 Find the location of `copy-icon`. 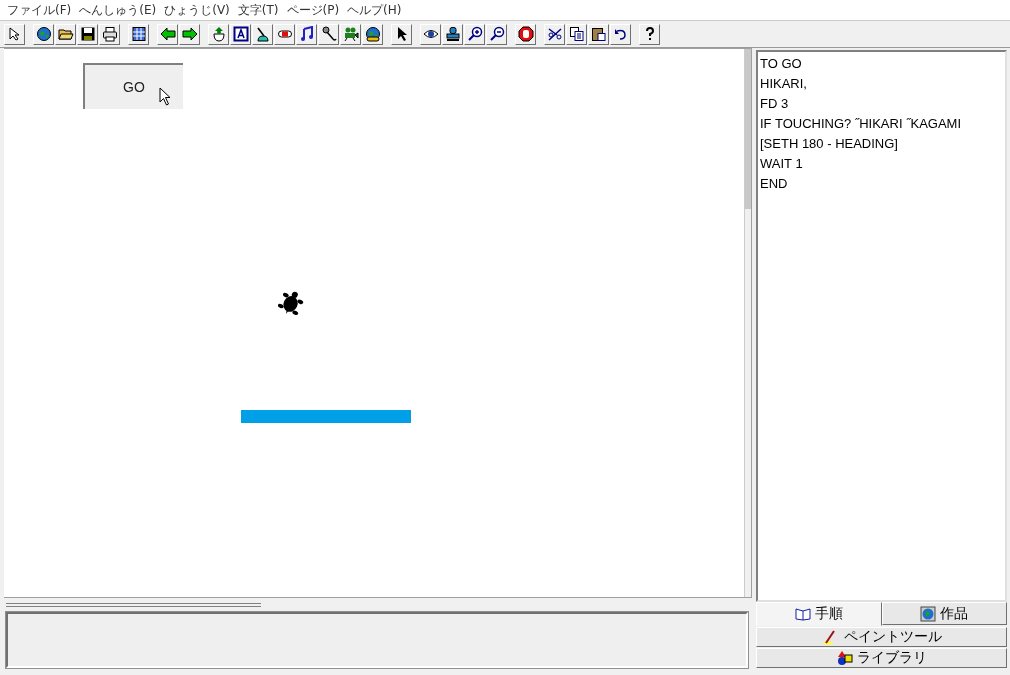

copy-icon is located at coordinates (576, 34).